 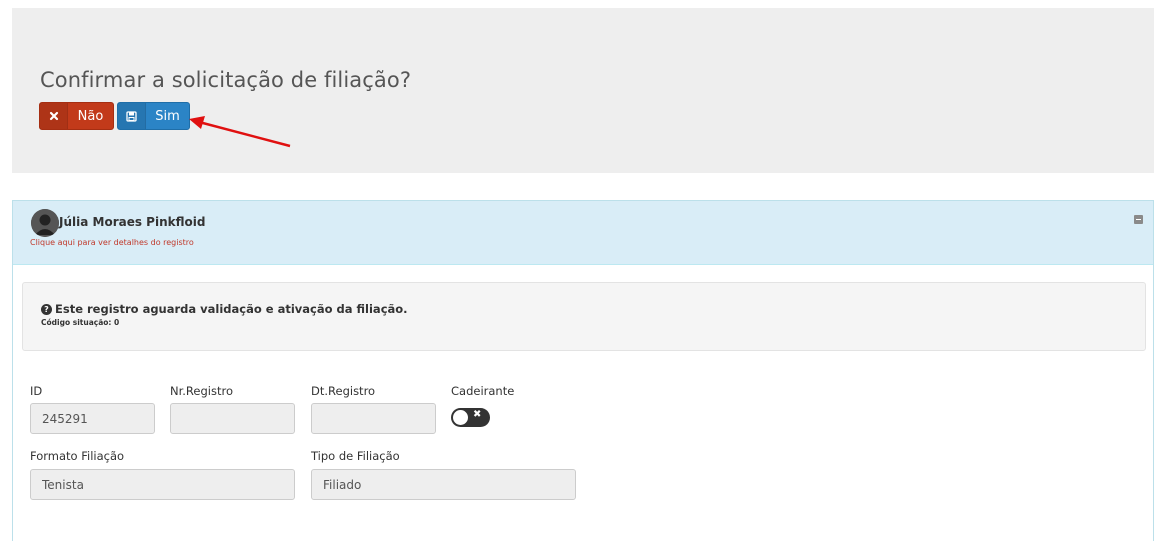 I want to click on yes-button: Sim, so click(x=153, y=116).